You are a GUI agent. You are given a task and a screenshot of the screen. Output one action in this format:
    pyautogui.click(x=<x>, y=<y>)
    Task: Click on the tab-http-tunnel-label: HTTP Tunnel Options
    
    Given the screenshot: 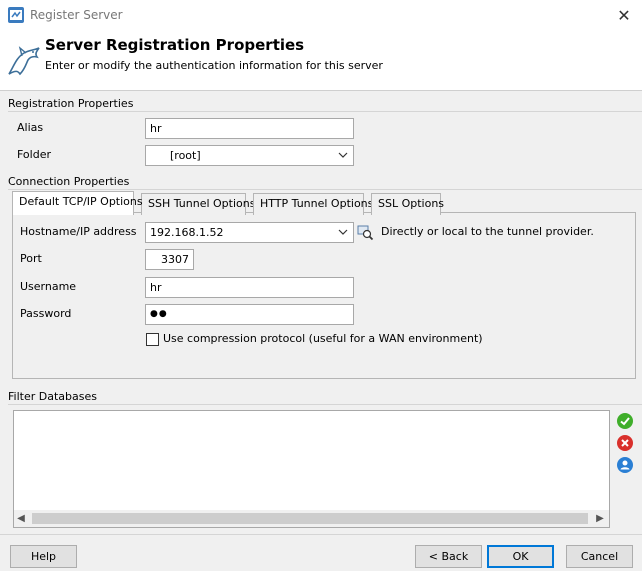 What is the action you would take?
    pyautogui.click(x=317, y=203)
    